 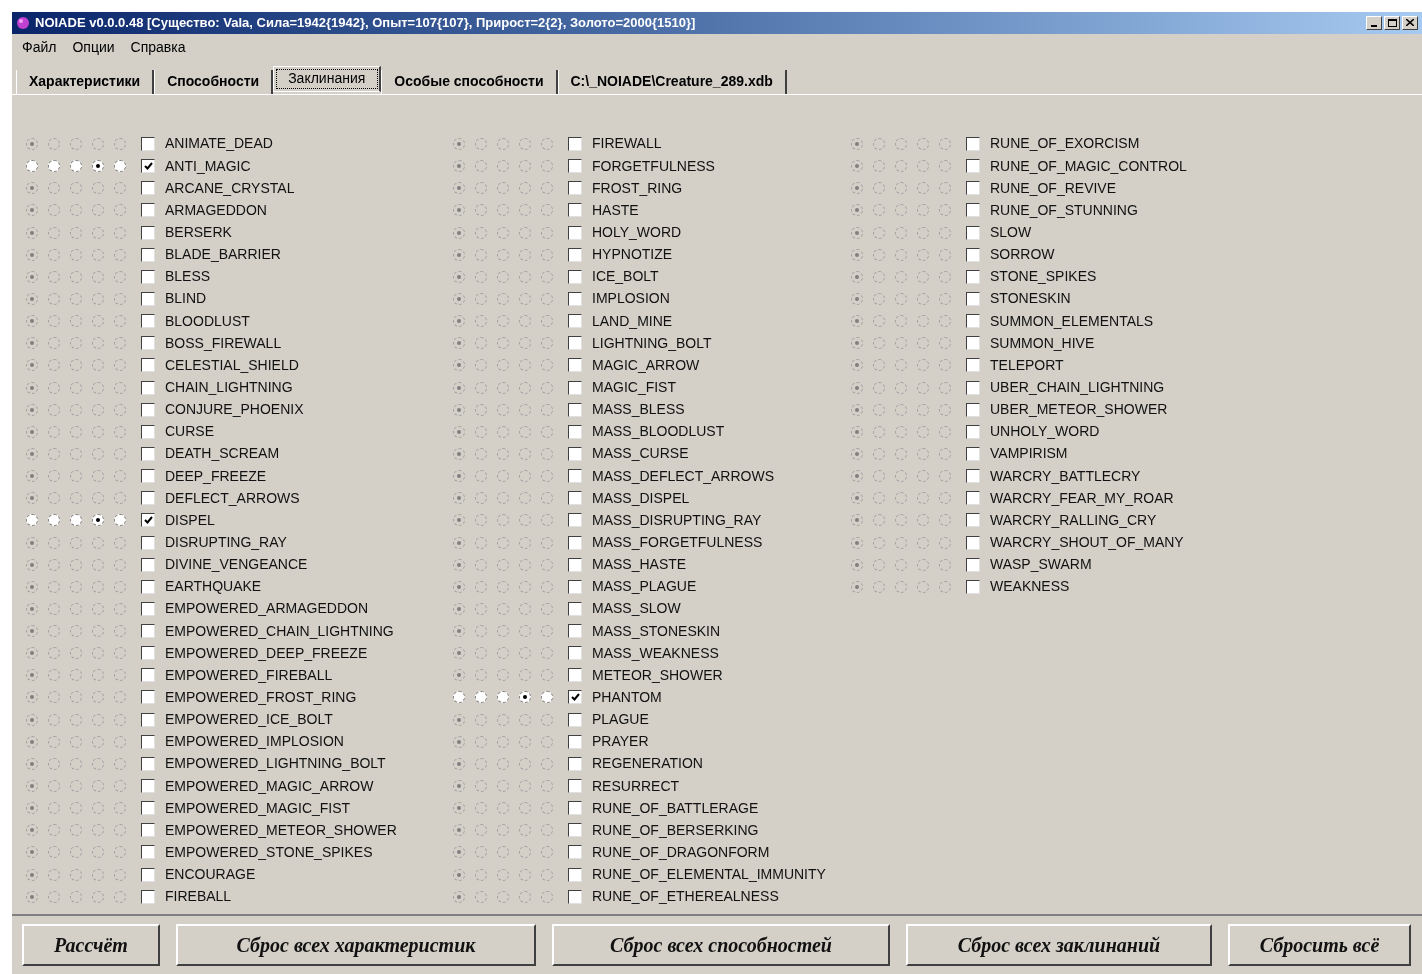 I want to click on spell-label: WEAKNESS, so click(x=1030, y=587).